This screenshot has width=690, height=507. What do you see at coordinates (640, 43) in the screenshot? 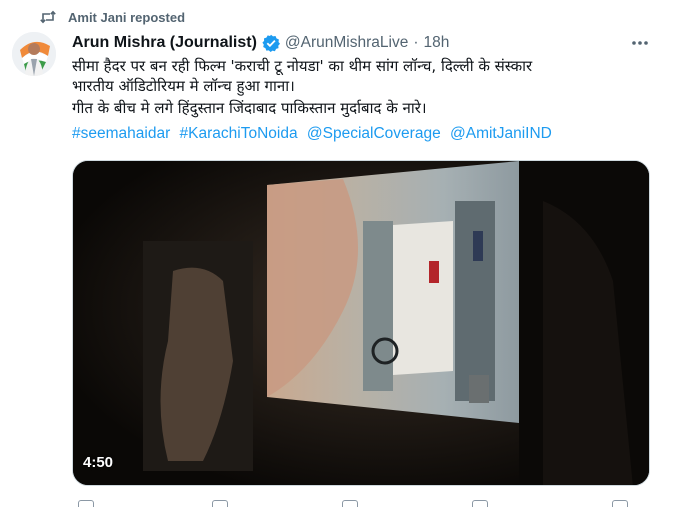
I see `more-options-icon` at bounding box center [640, 43].